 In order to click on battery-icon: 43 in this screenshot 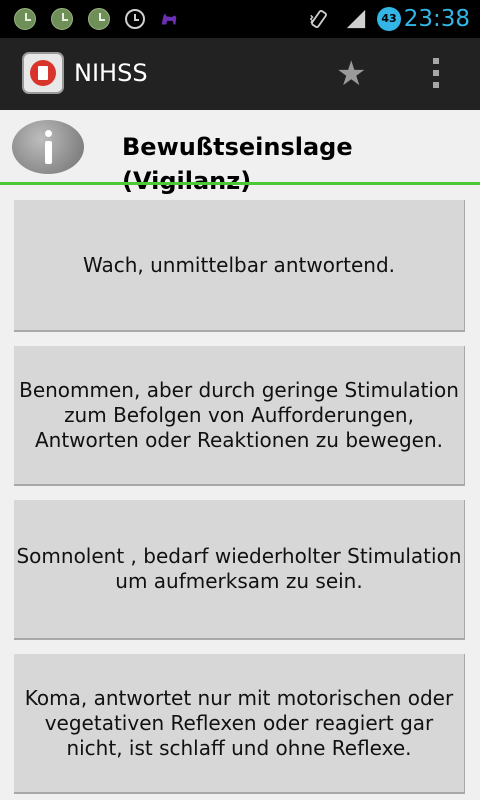, I will do `click(389, 19)`.